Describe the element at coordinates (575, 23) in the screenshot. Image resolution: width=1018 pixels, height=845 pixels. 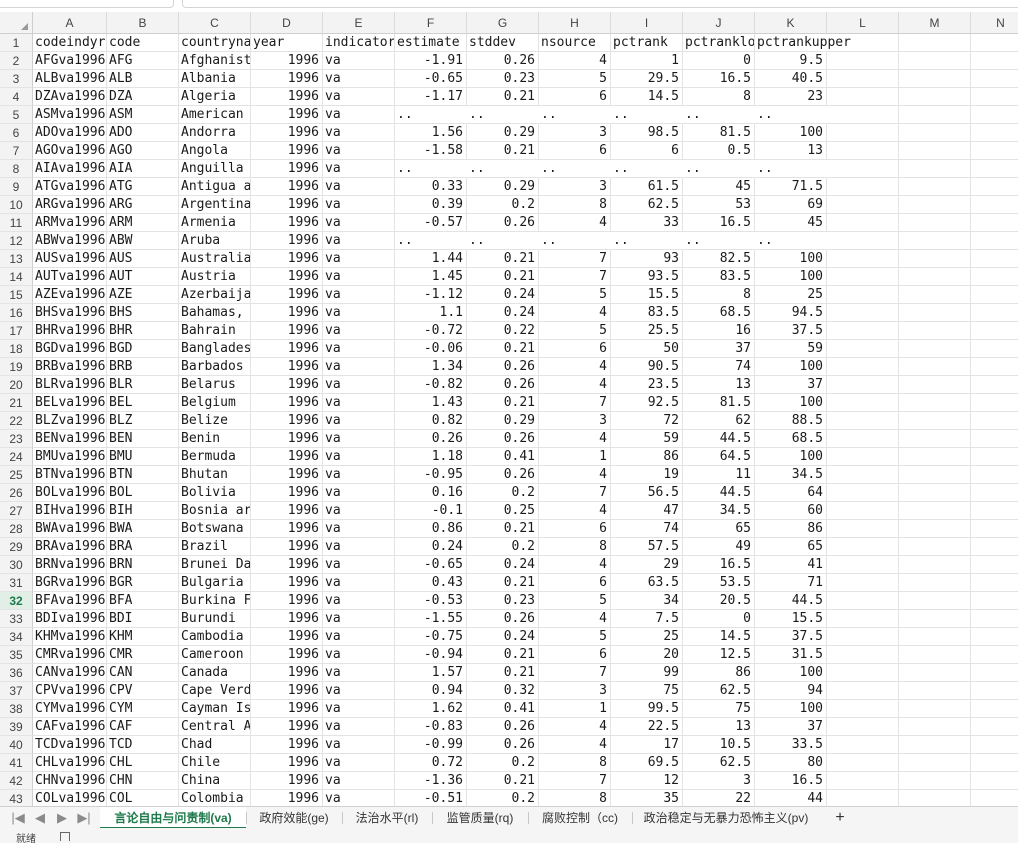
I see `column-header-h: H` at that location.